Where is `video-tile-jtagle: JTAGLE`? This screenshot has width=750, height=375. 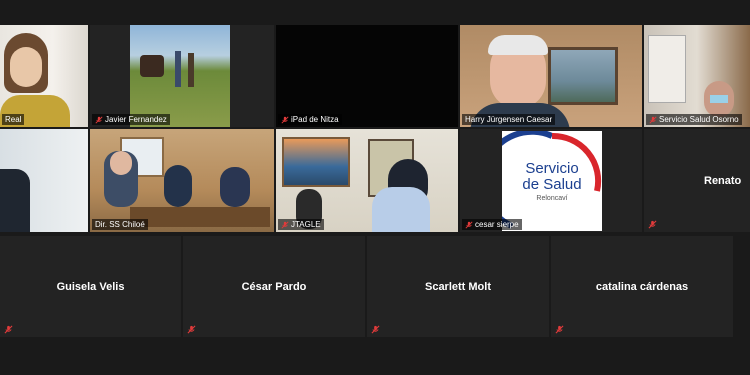
video-tile-jtagle: JTAGLE is located at coordinates (367, 180).